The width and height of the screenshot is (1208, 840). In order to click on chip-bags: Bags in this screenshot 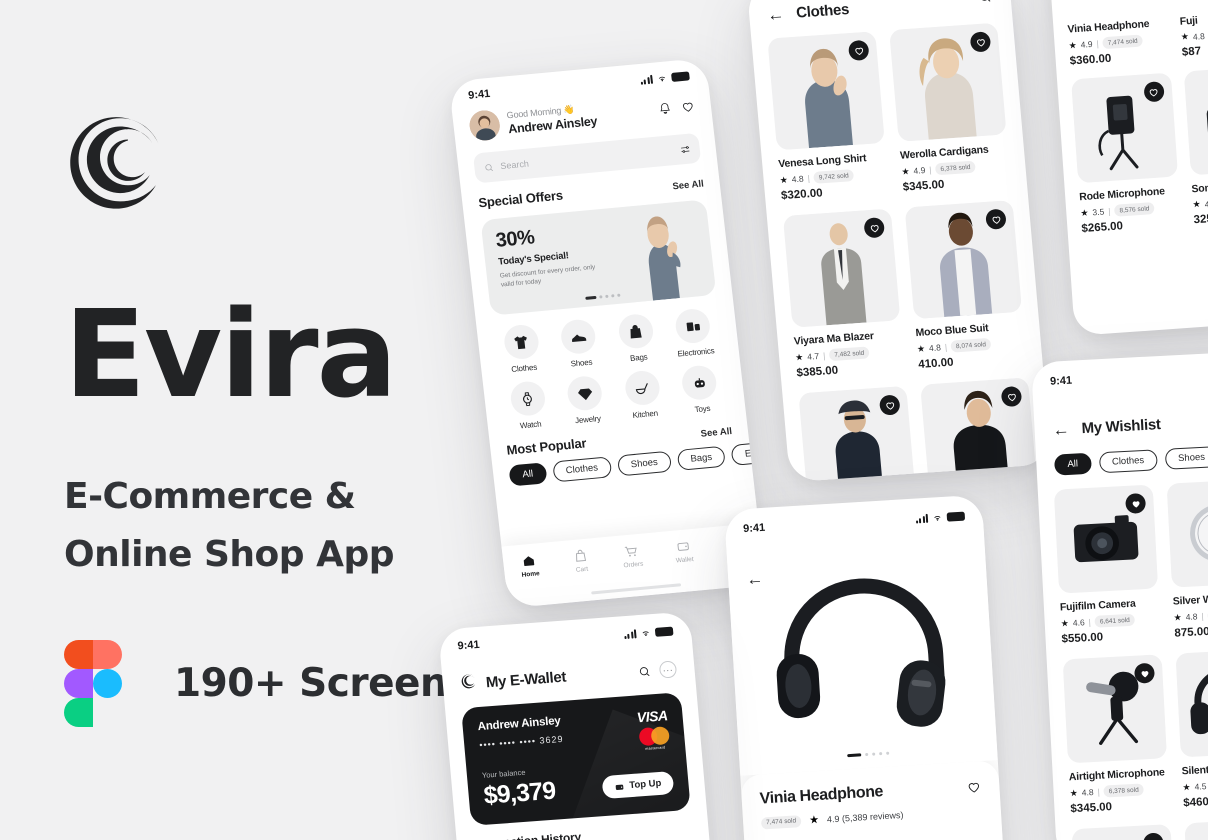, I will do `click(701, 458)`.